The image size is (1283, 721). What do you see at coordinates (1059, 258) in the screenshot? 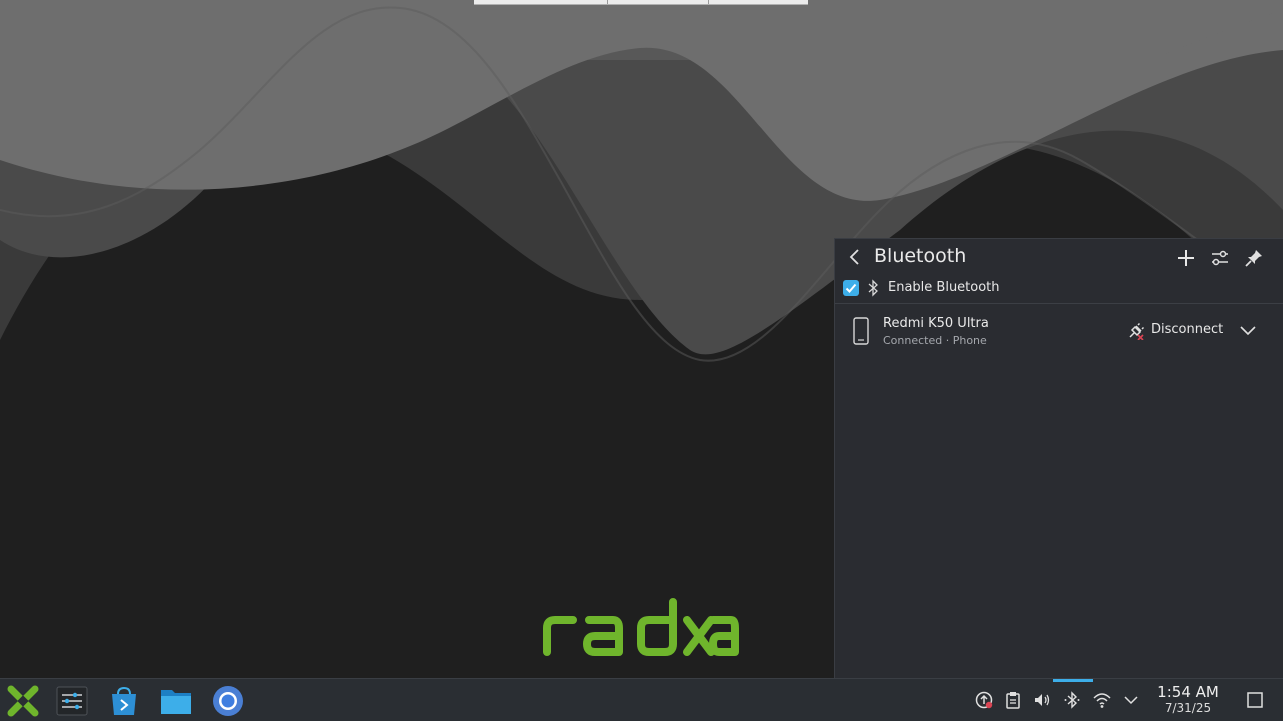
I see `bluetooth-header: Bluetooth` at bounding box center [1059, 258].